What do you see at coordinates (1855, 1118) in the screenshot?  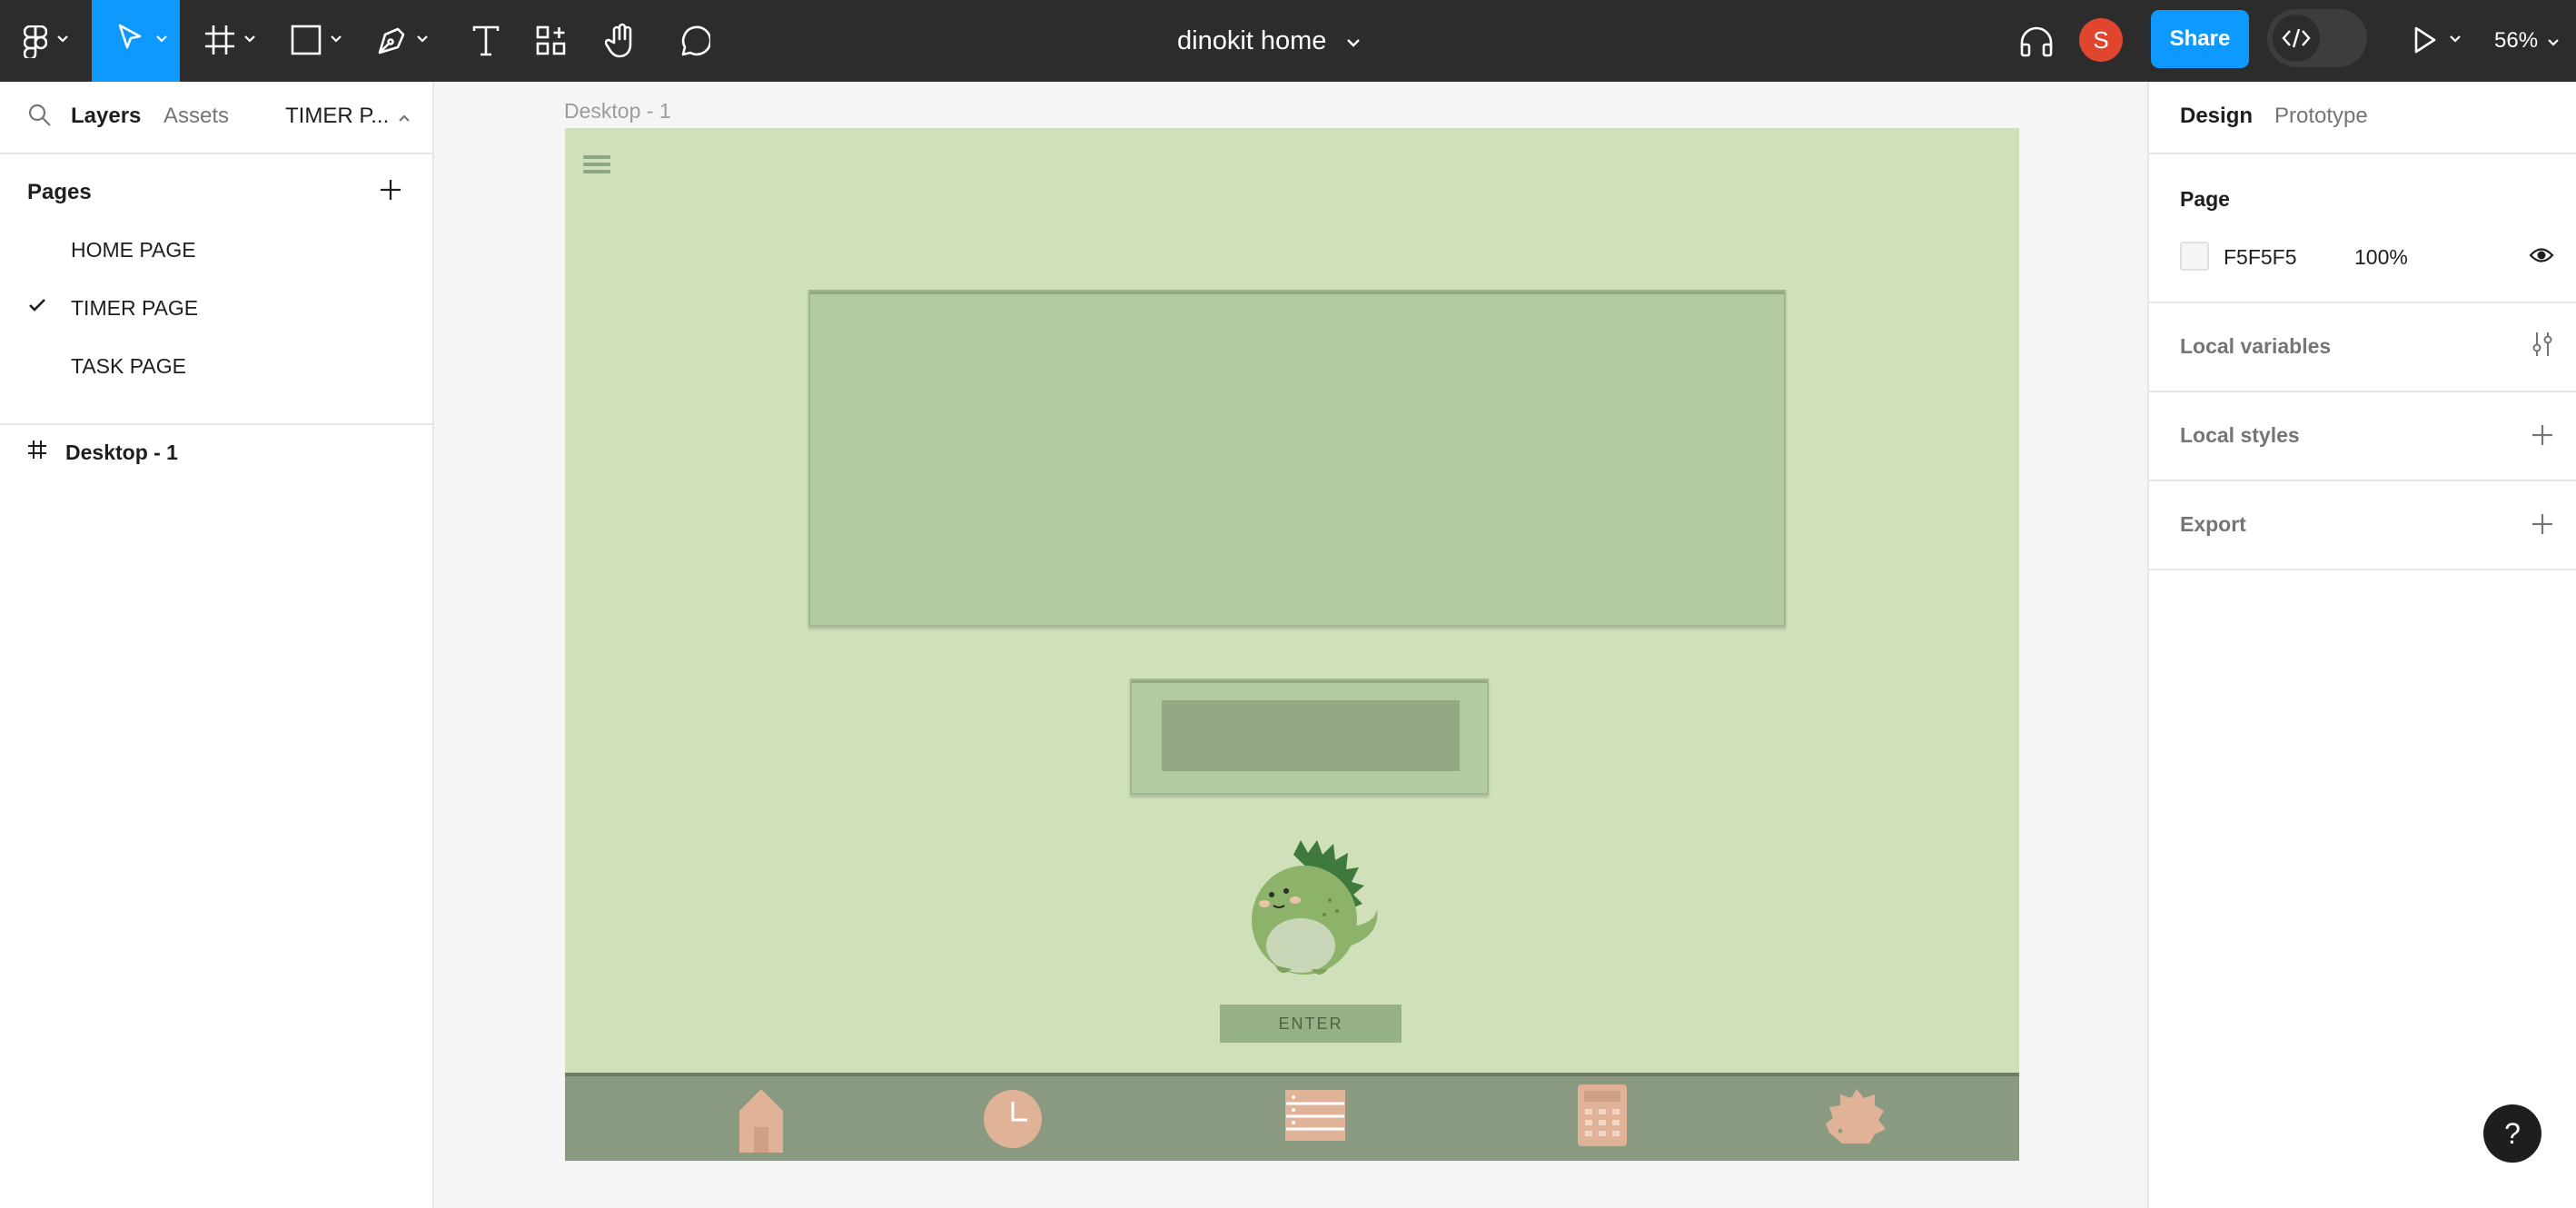 I see `hedgehog-icon` at bounding box center [1855, 1118].